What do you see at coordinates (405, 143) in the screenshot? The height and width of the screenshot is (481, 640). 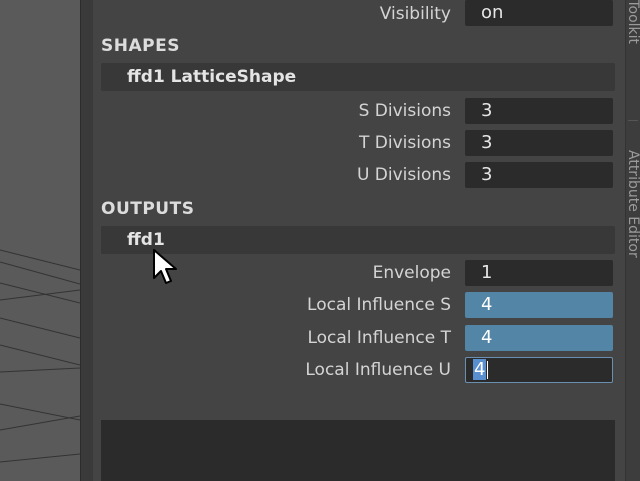 I see `t-divisions-label: T Divisions` at bounding box center [405, 143].